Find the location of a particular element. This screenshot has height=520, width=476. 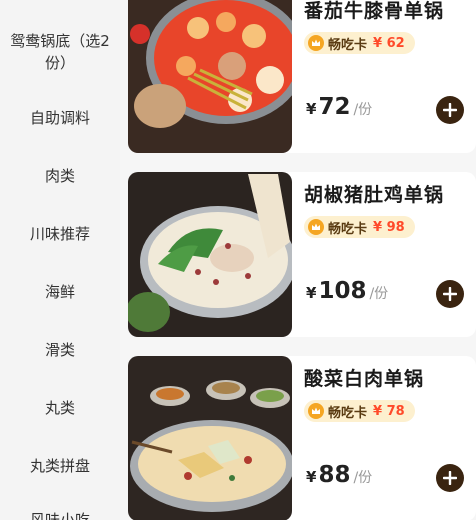

product-name: 番茄牛膝骨单锅 is located at coordinates (374, 11).